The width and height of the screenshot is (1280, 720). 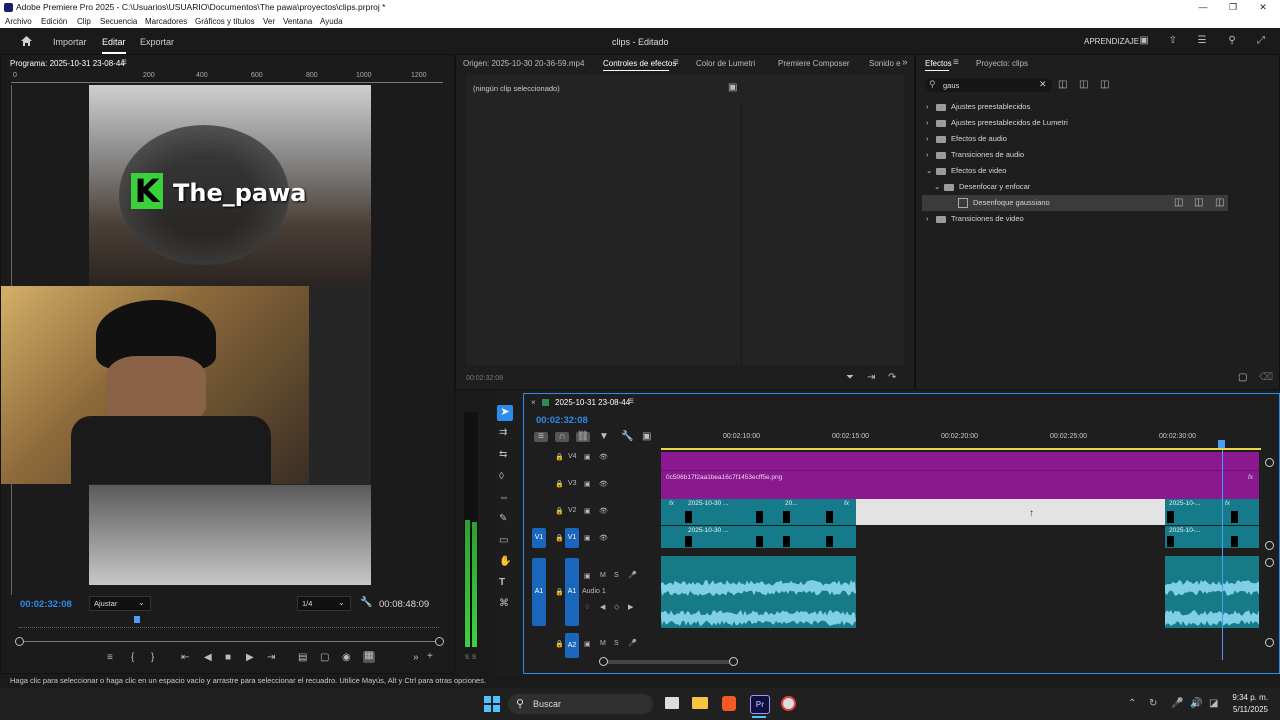 I want to click on wrench-icon: 🔧, so click(x=366, y=603).